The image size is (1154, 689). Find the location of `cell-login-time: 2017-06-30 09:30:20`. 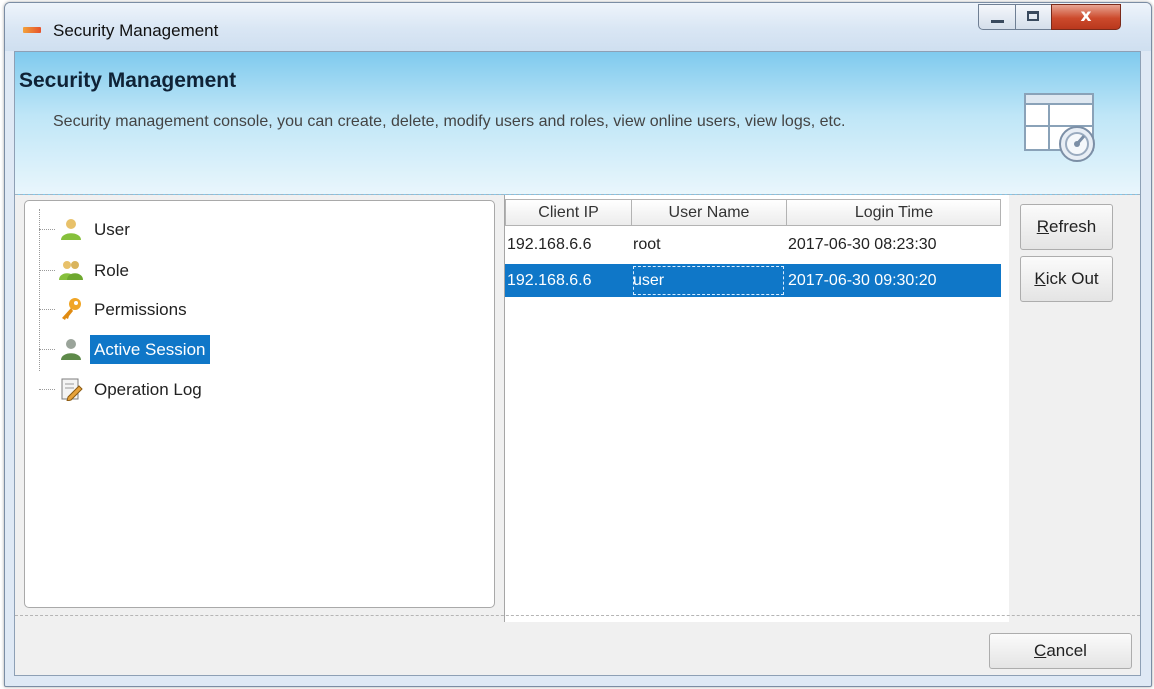

cell-login-time: 2017-06-30 09:30:20 is located at coordinates (862, 280).